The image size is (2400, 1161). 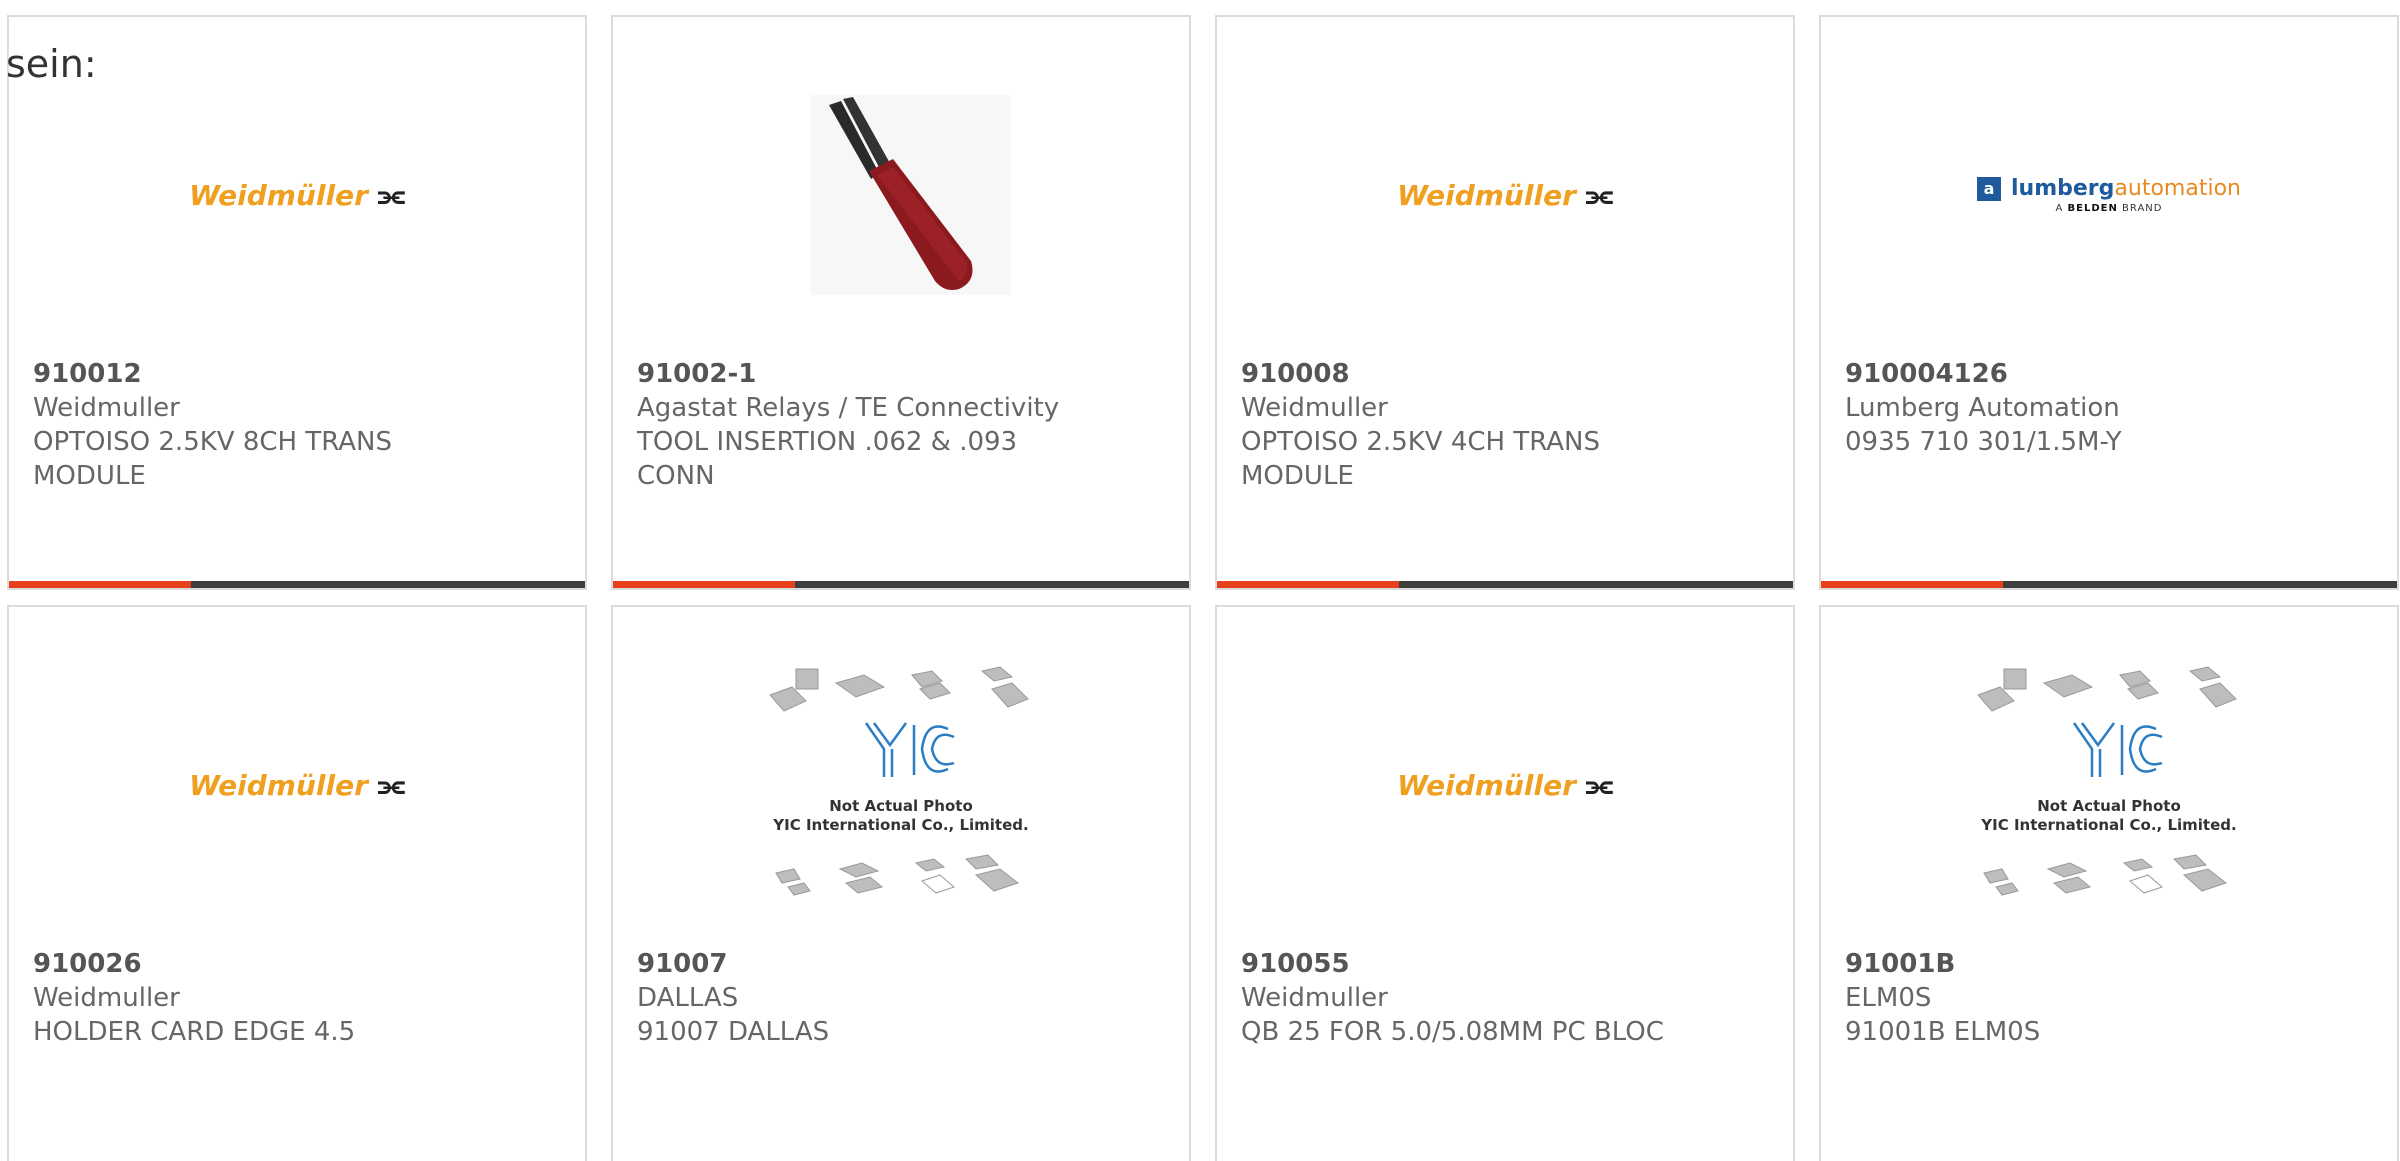 I want to click on part-number: 910004126, so click(x=1926, y=374).